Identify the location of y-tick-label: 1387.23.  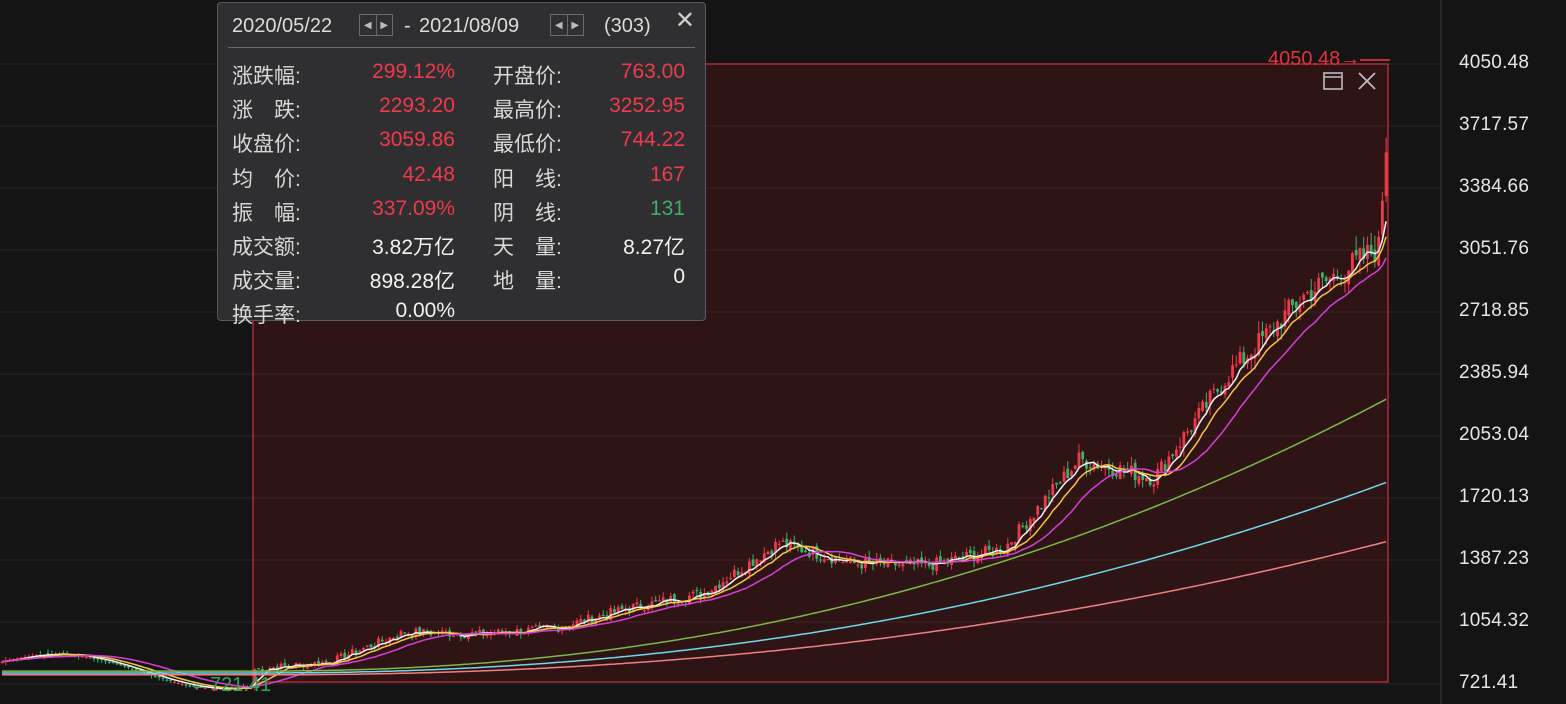
(1494, 558).